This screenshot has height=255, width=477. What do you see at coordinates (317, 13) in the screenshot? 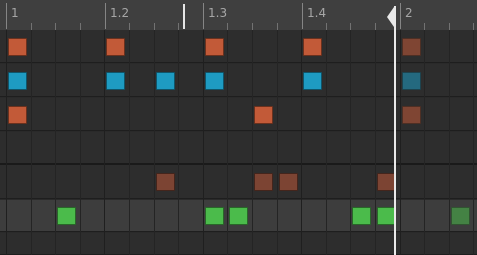
I see `bar-label-1-4: 1.4` at bounding box center [317, 13].